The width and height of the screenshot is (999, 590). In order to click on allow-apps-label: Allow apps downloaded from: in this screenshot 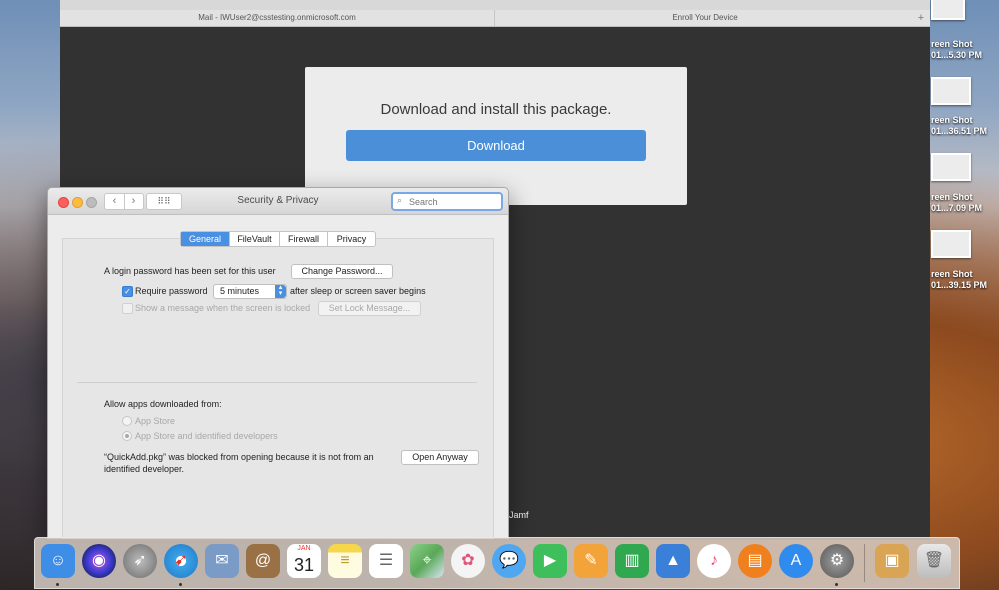, I will do `click(163, 404)`.